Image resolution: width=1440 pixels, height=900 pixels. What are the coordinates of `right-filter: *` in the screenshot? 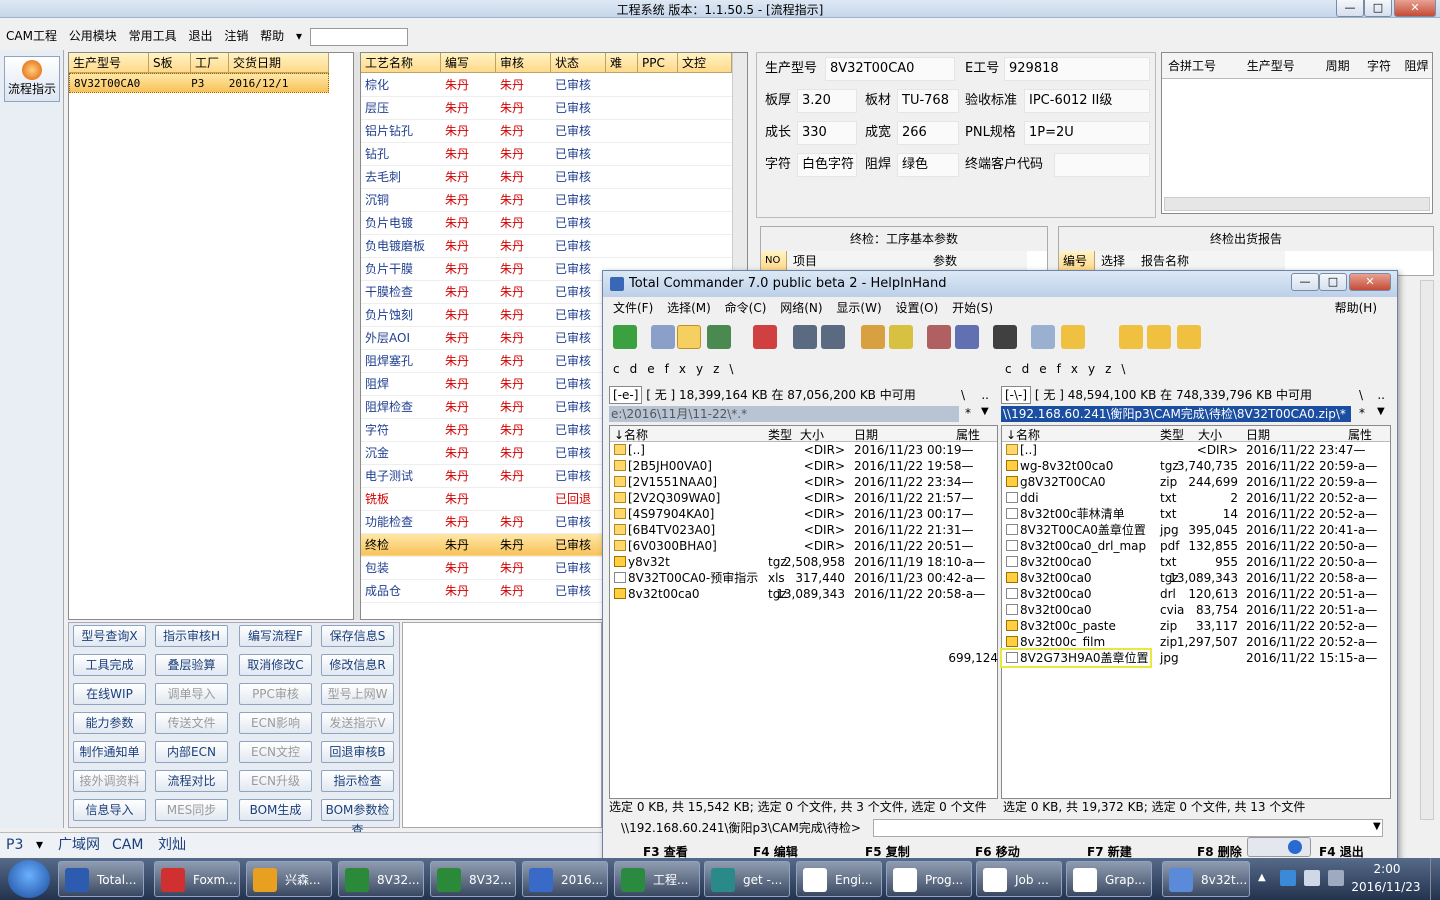 It's located at (1362, 413).